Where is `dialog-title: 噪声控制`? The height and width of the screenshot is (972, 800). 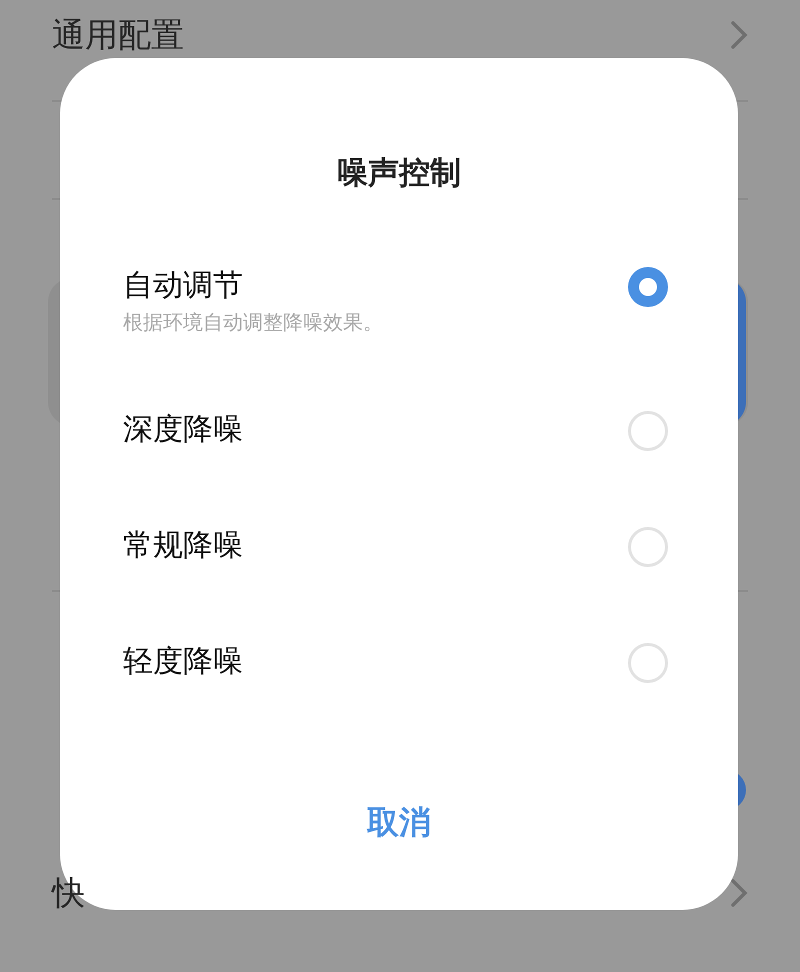
dialog-title: 噪声控制 is located at coordinates (399, 173).